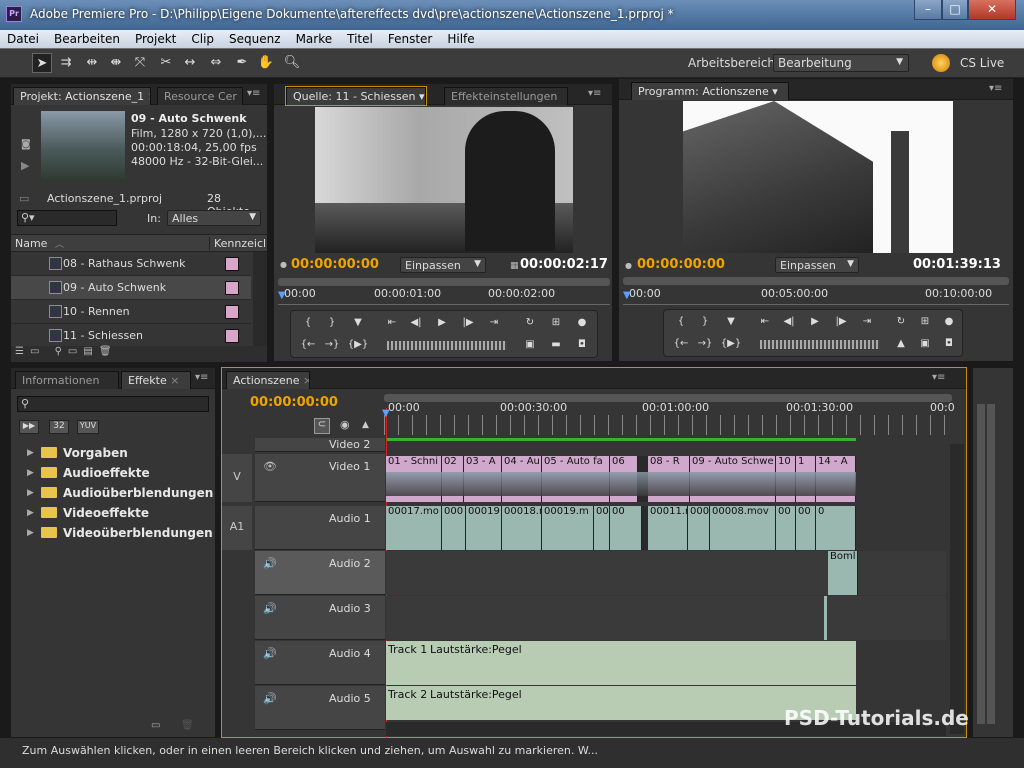  I want to click on 32bit-filter-button: 32, so click(59, 427).